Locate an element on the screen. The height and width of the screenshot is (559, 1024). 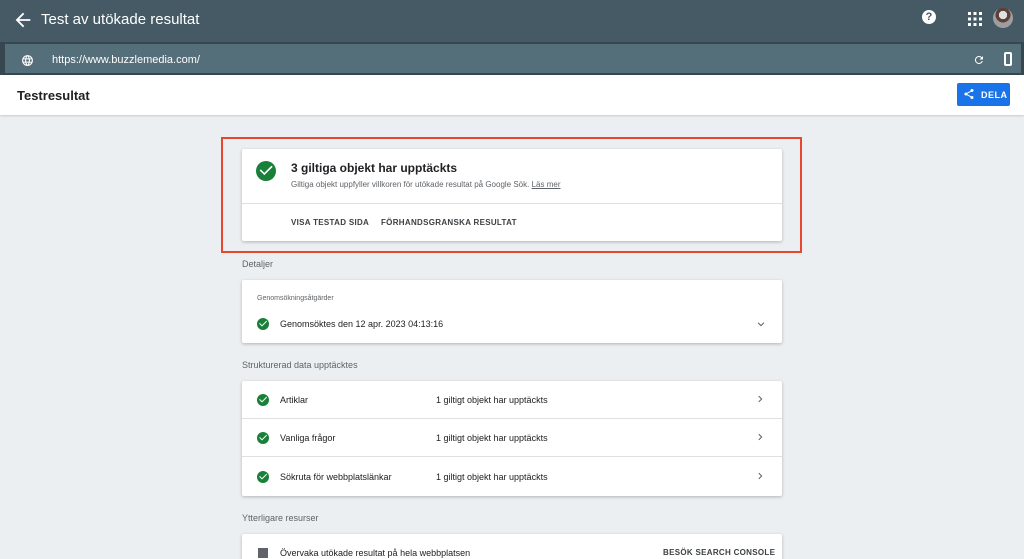
crawl-caption: Genomsökningsåtgärder is located at coordinates (295, 298).